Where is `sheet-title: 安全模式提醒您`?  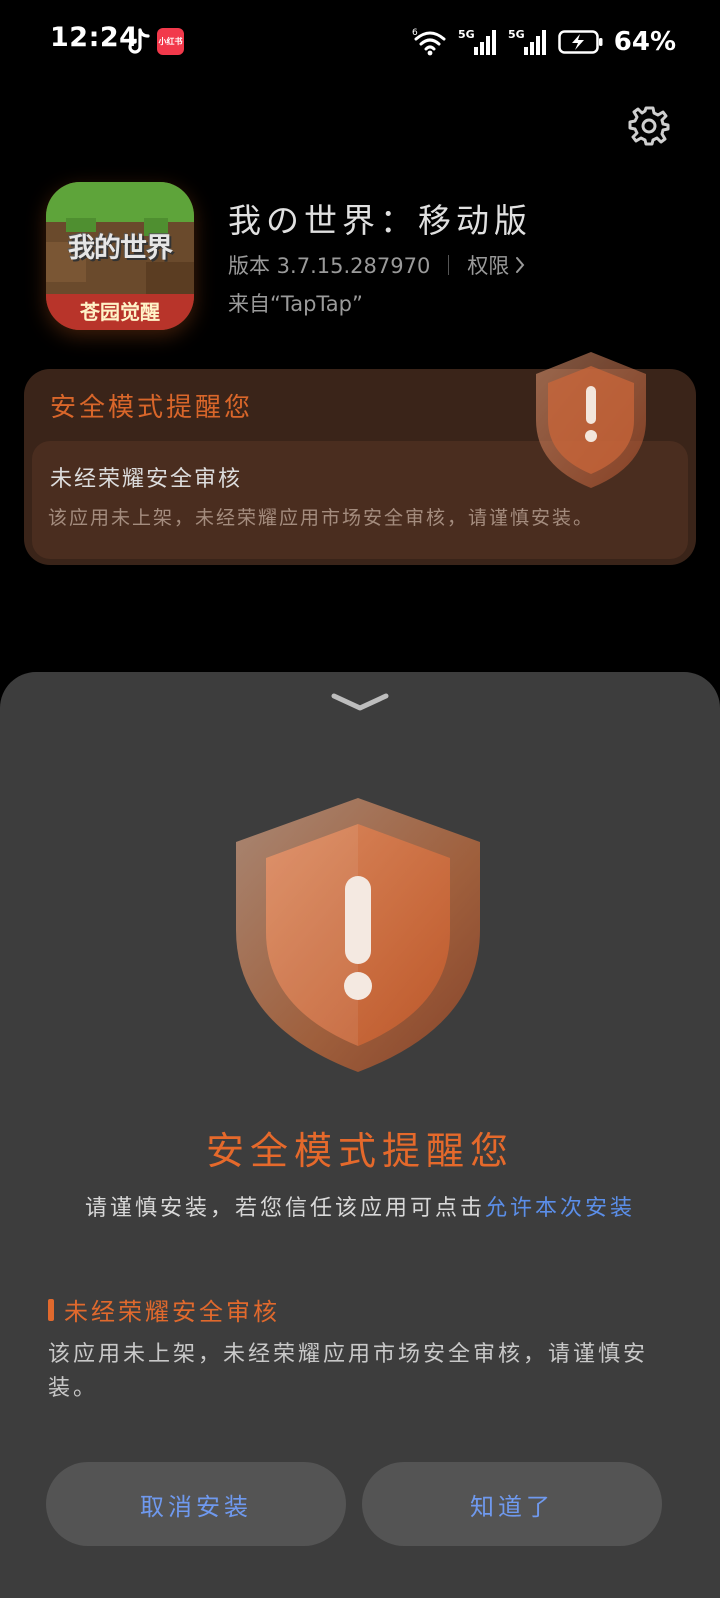
sheet-title: 安全模式提醒您 is located at coordinates (359, 1151).